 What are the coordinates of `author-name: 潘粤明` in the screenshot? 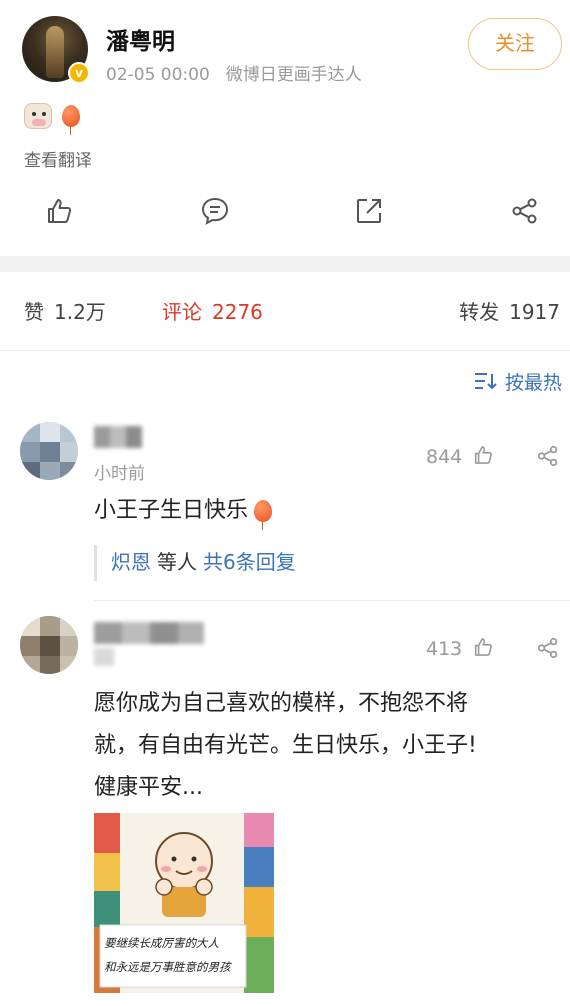 It's located at (140, 39).